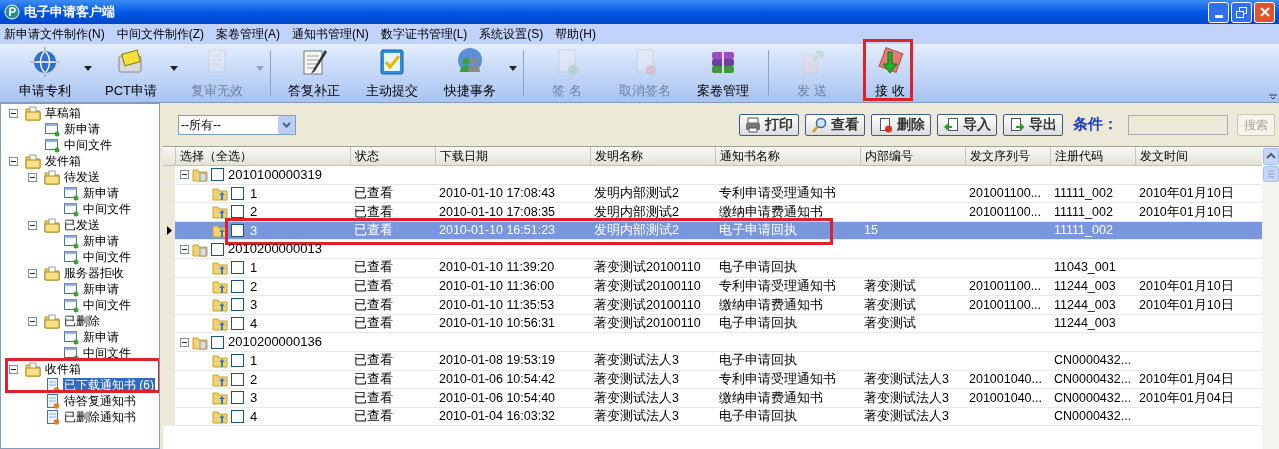 This screenshot has height=449, width=1279. What do you see at coordinates (262, 156) in the screenshot?
I see `column-header: 选择（全选）` at bounding box center [262, 156].